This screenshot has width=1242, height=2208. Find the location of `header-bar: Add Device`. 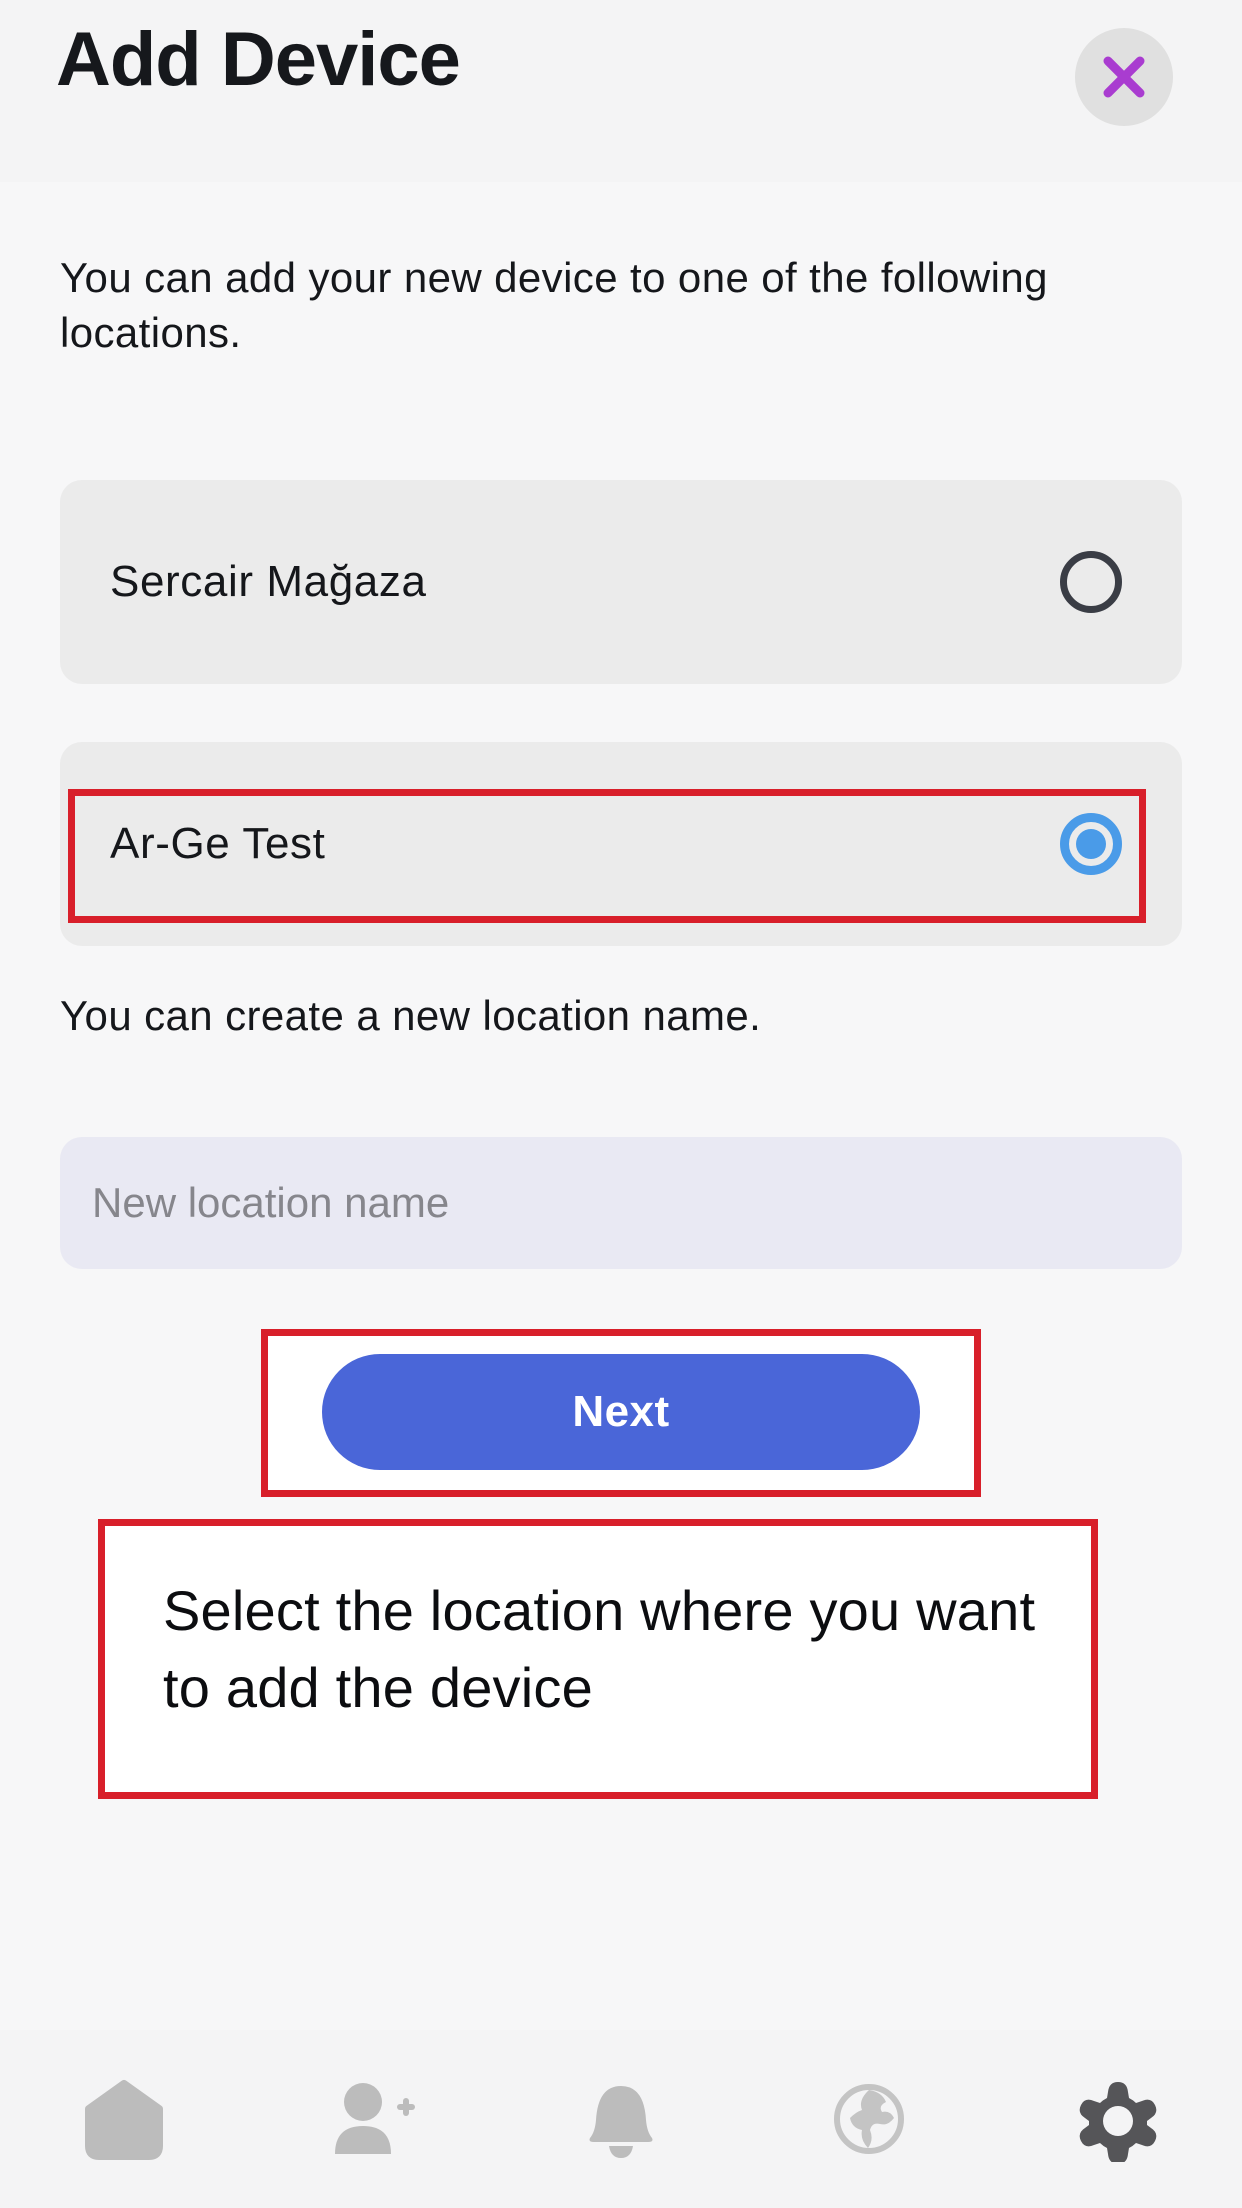

header-bar: Add Device is located at coordinates (621, 91).